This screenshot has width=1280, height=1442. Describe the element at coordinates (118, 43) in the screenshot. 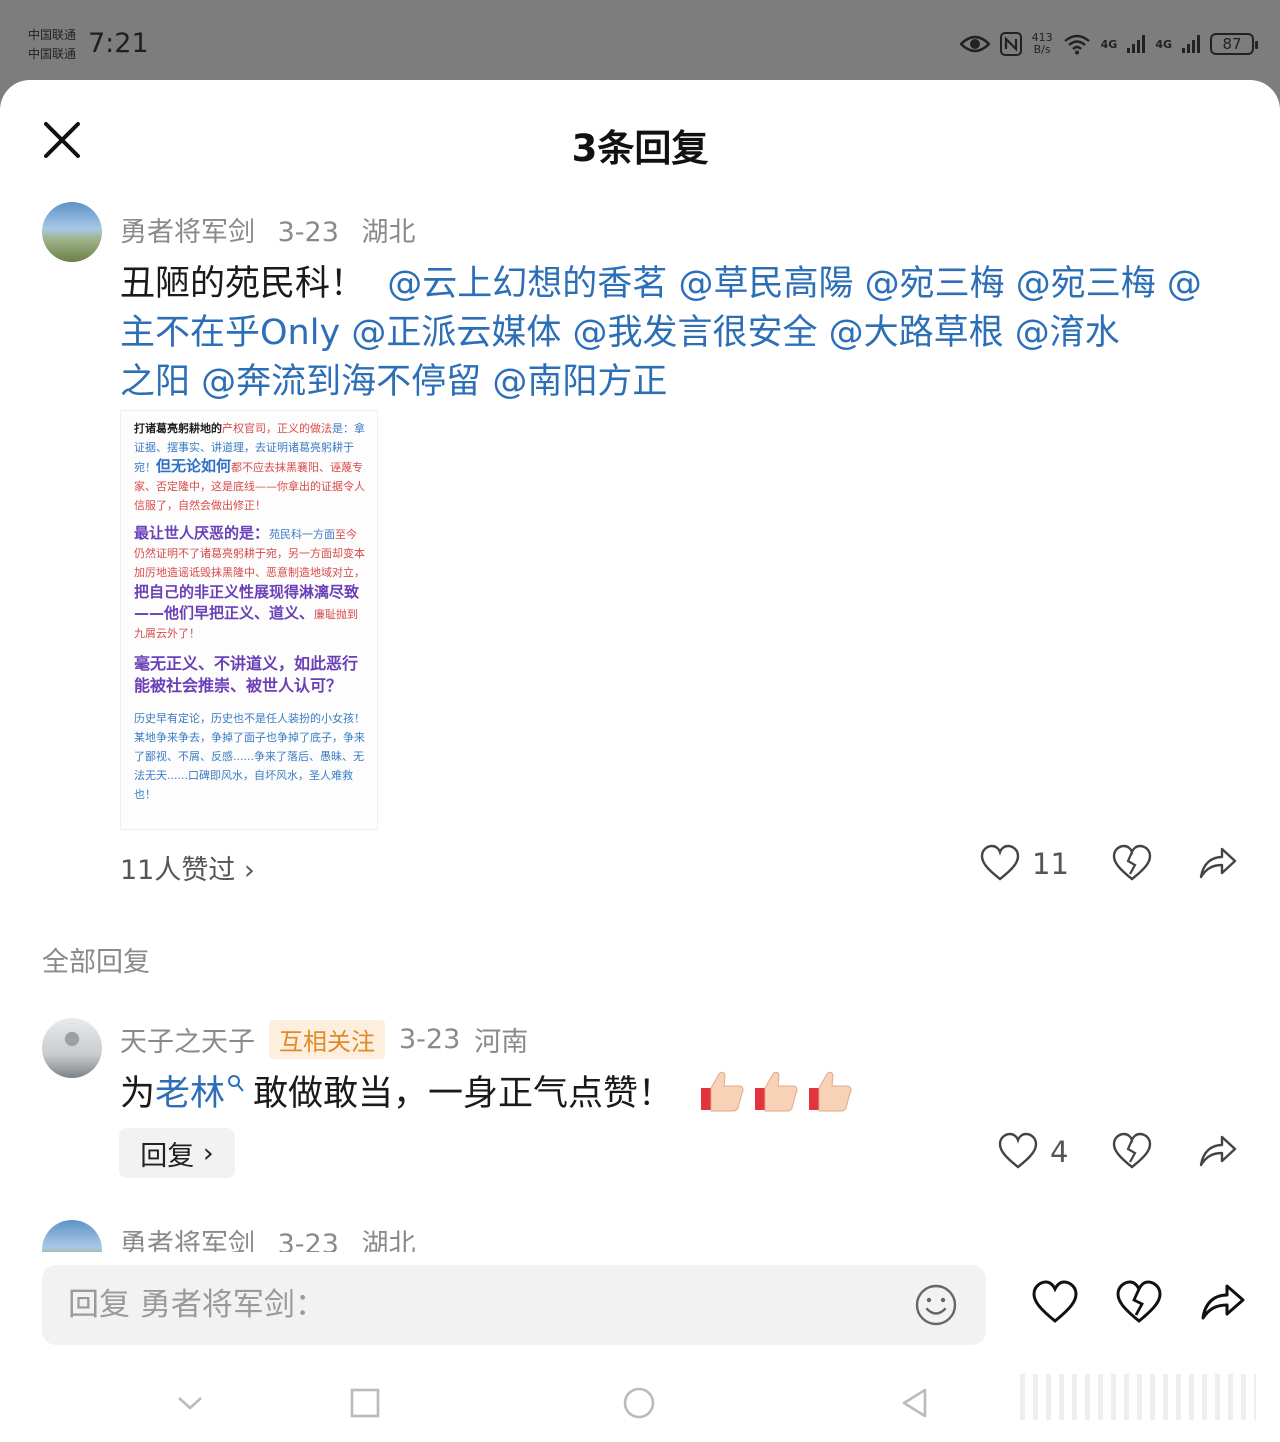

I see `clock: 7:21` at that location.